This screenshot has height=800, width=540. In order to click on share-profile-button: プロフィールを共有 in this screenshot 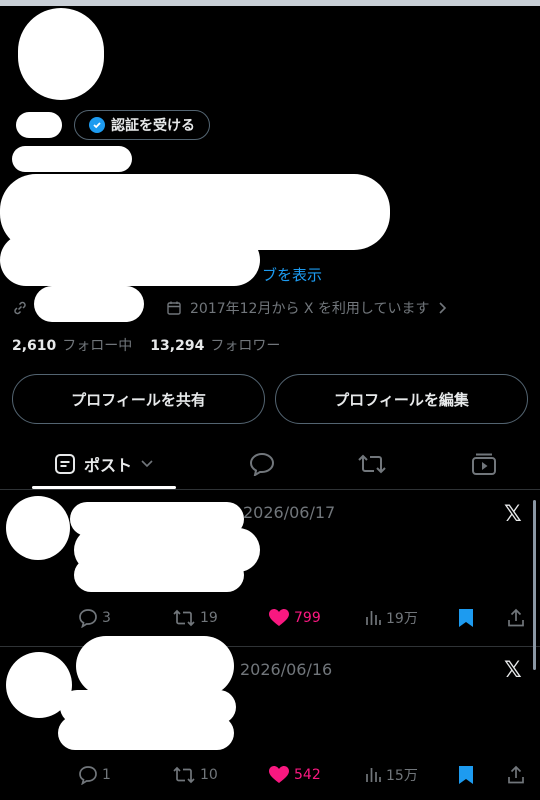, I will do `click(138, 399)`.